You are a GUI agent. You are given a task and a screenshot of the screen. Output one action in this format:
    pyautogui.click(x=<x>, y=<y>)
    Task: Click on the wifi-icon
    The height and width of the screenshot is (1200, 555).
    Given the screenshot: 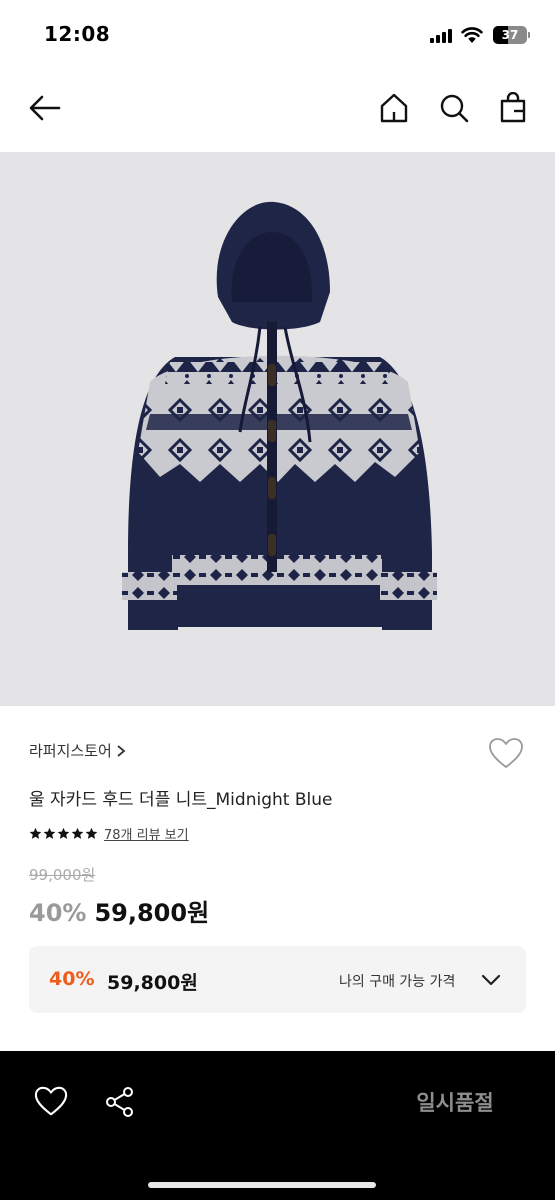 What is the action you would take?
    pyautogui.click(x=472, y=35)
    